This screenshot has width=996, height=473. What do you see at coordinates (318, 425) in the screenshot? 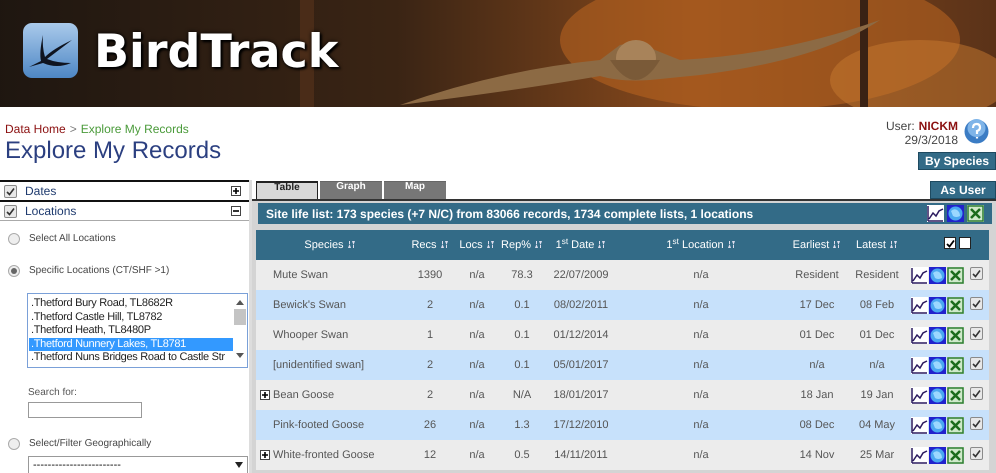
I see `species-name: Pink-footed Goose` at bounding box center [318, 425].